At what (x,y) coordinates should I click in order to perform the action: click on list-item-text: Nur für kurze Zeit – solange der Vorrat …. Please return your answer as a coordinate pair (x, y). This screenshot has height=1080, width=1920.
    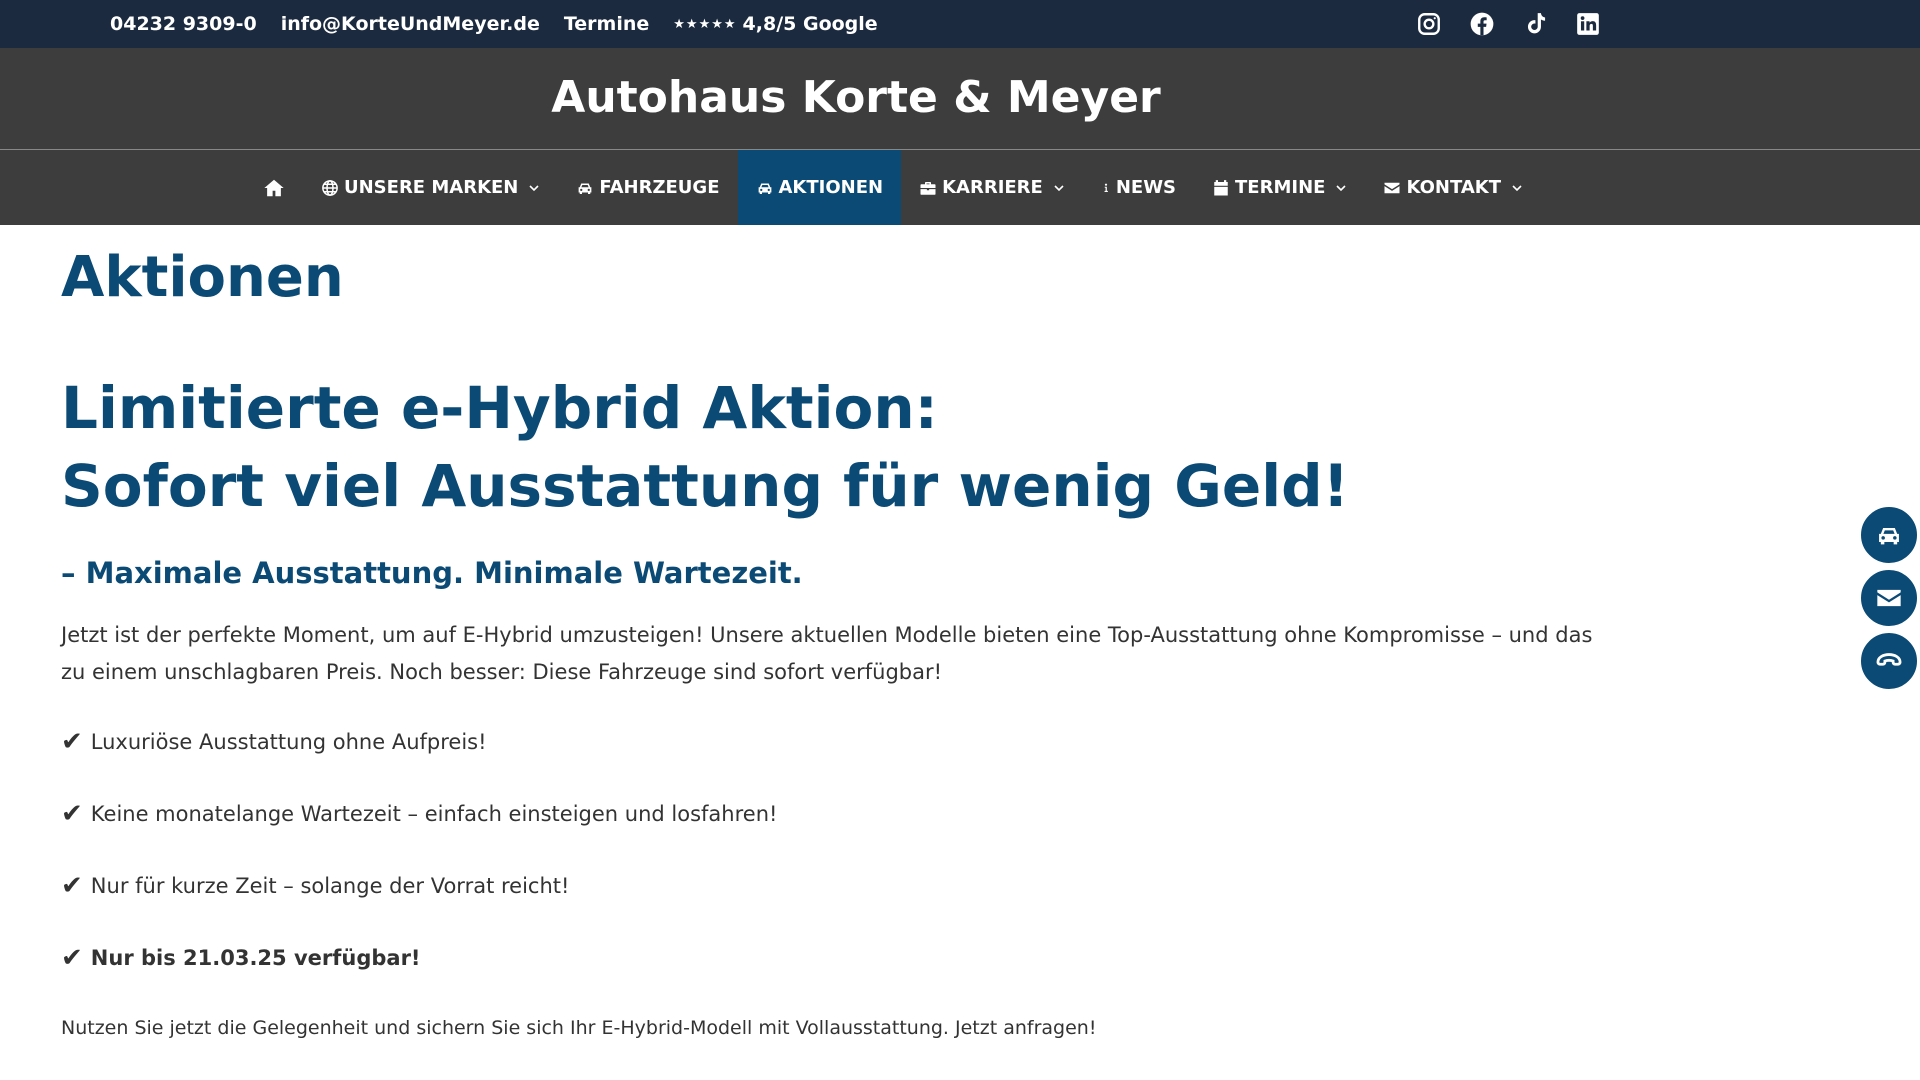
    Looking at the image, I should click on (330, 886).